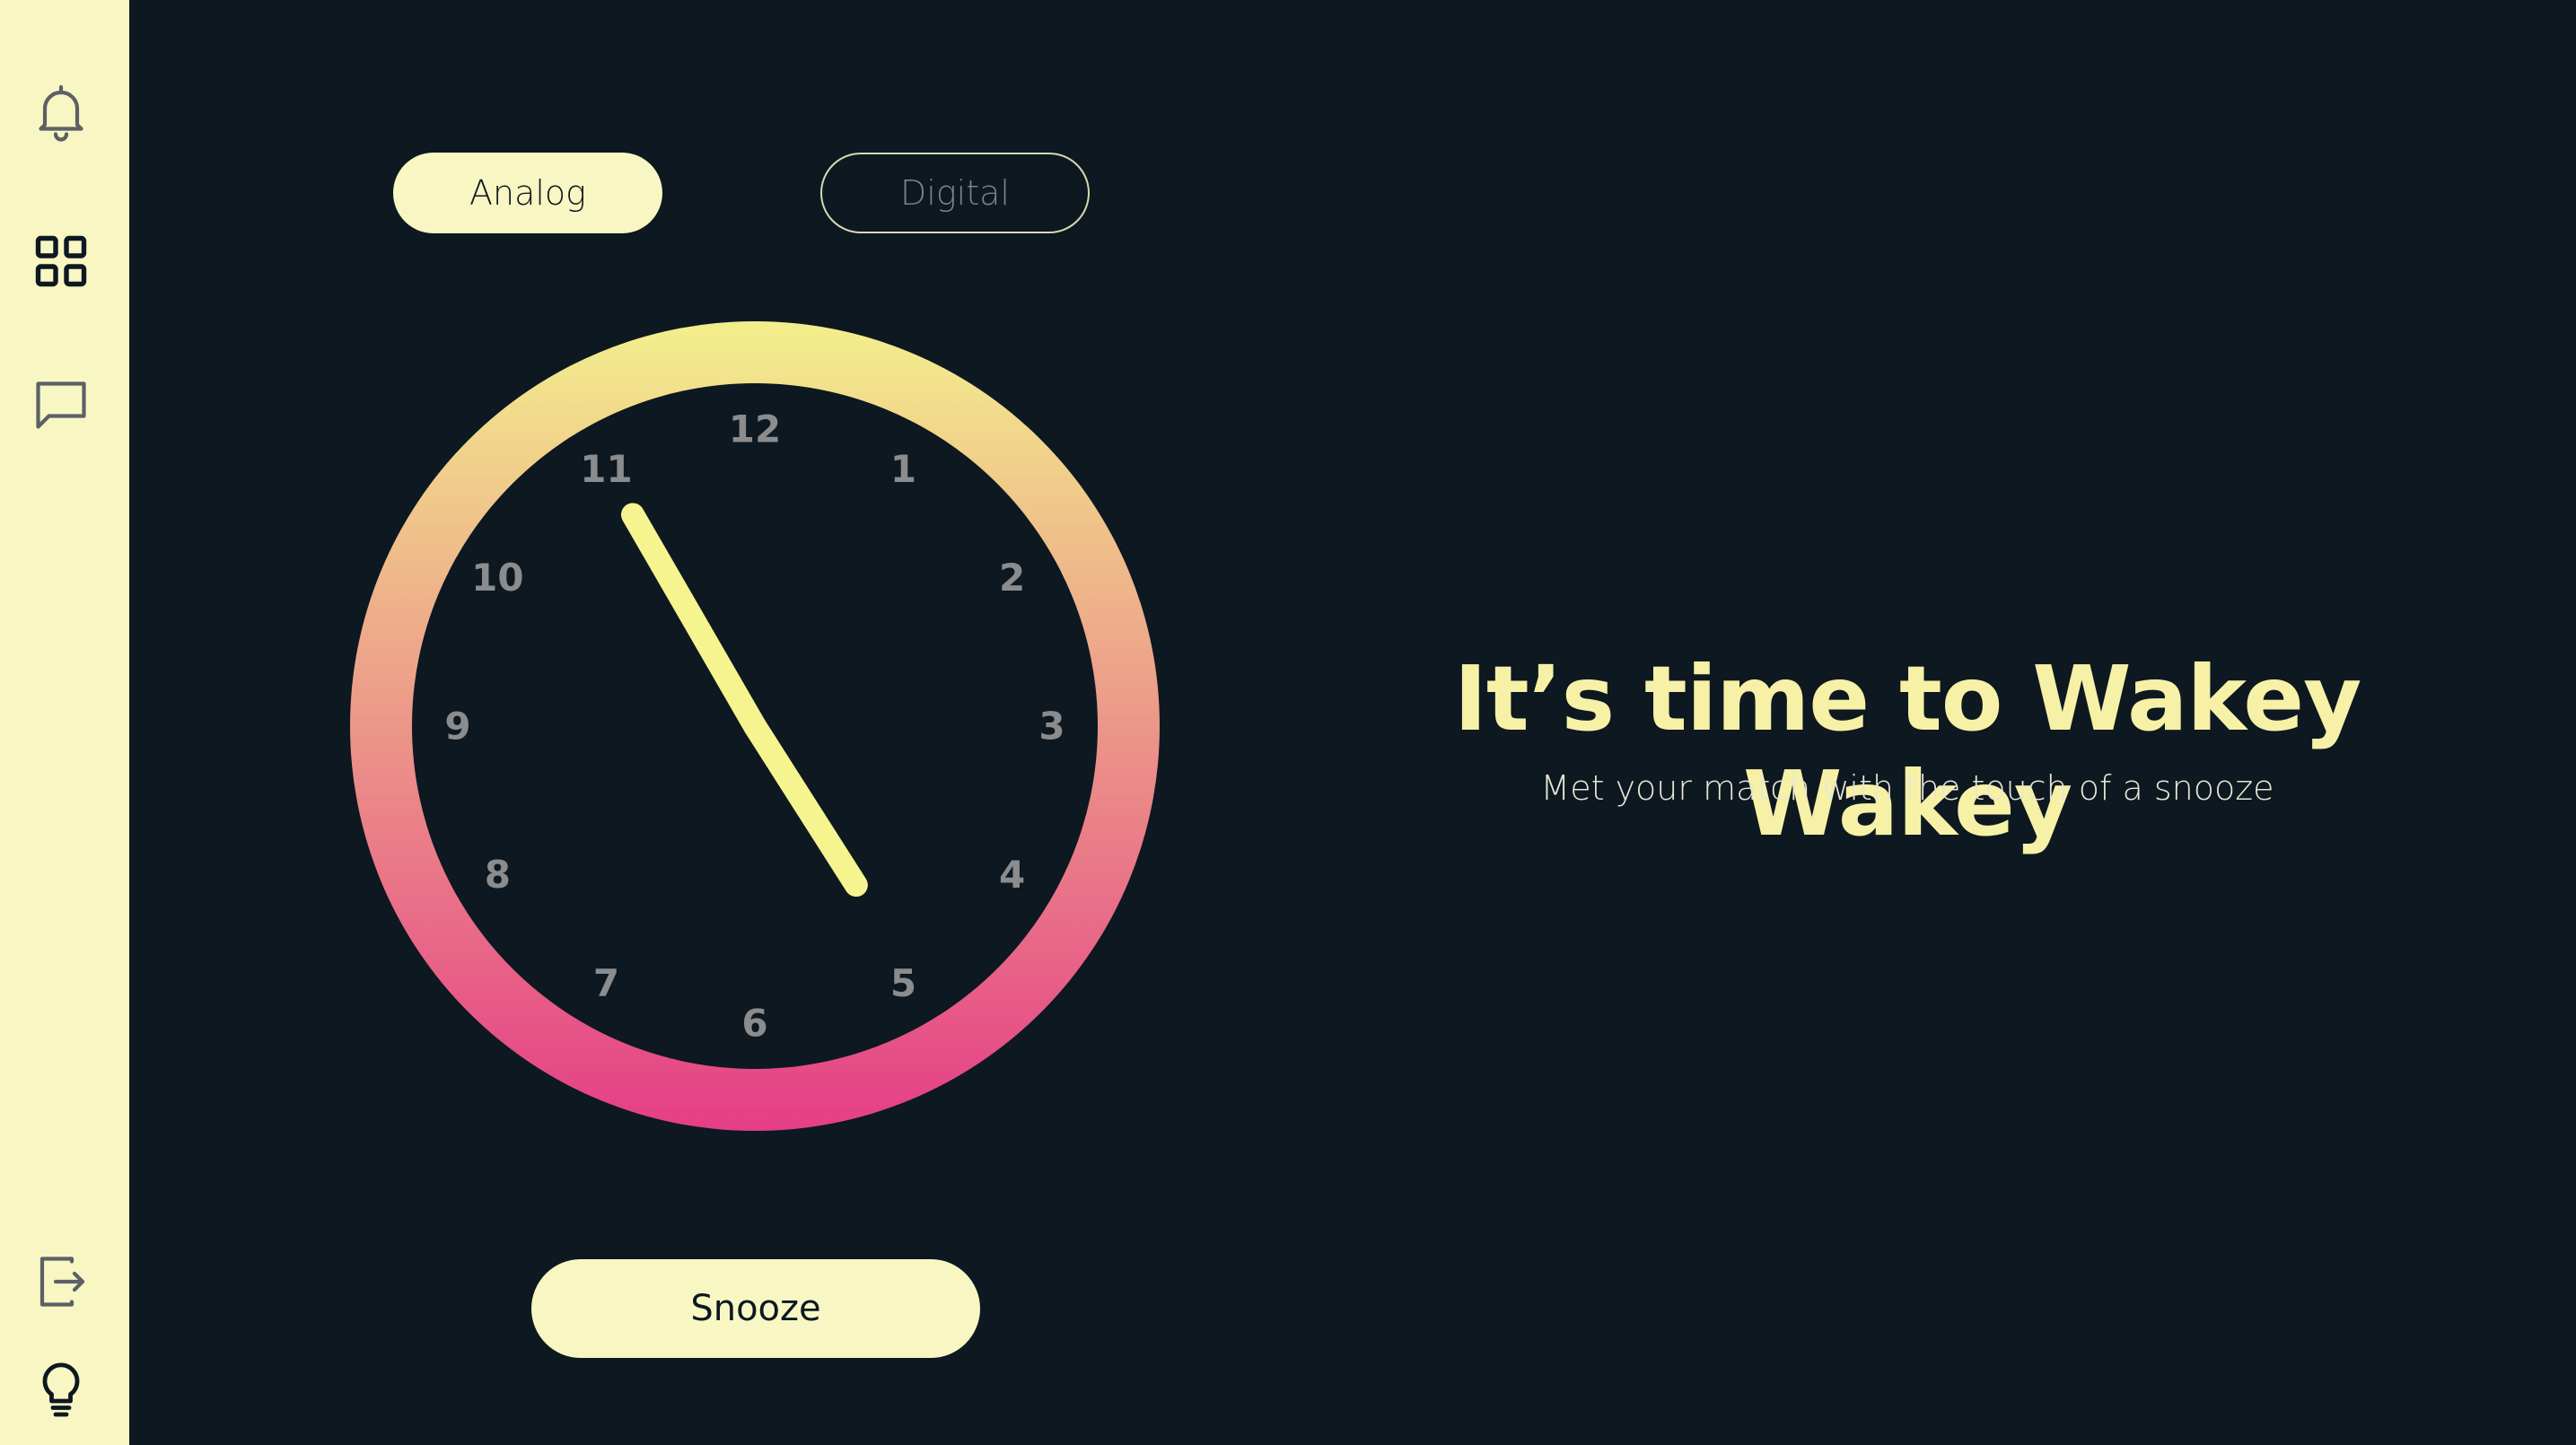 The width and height of the screenshot is (2576, 1445). I want to click on clock-number-12: 12, so click(755, 429).